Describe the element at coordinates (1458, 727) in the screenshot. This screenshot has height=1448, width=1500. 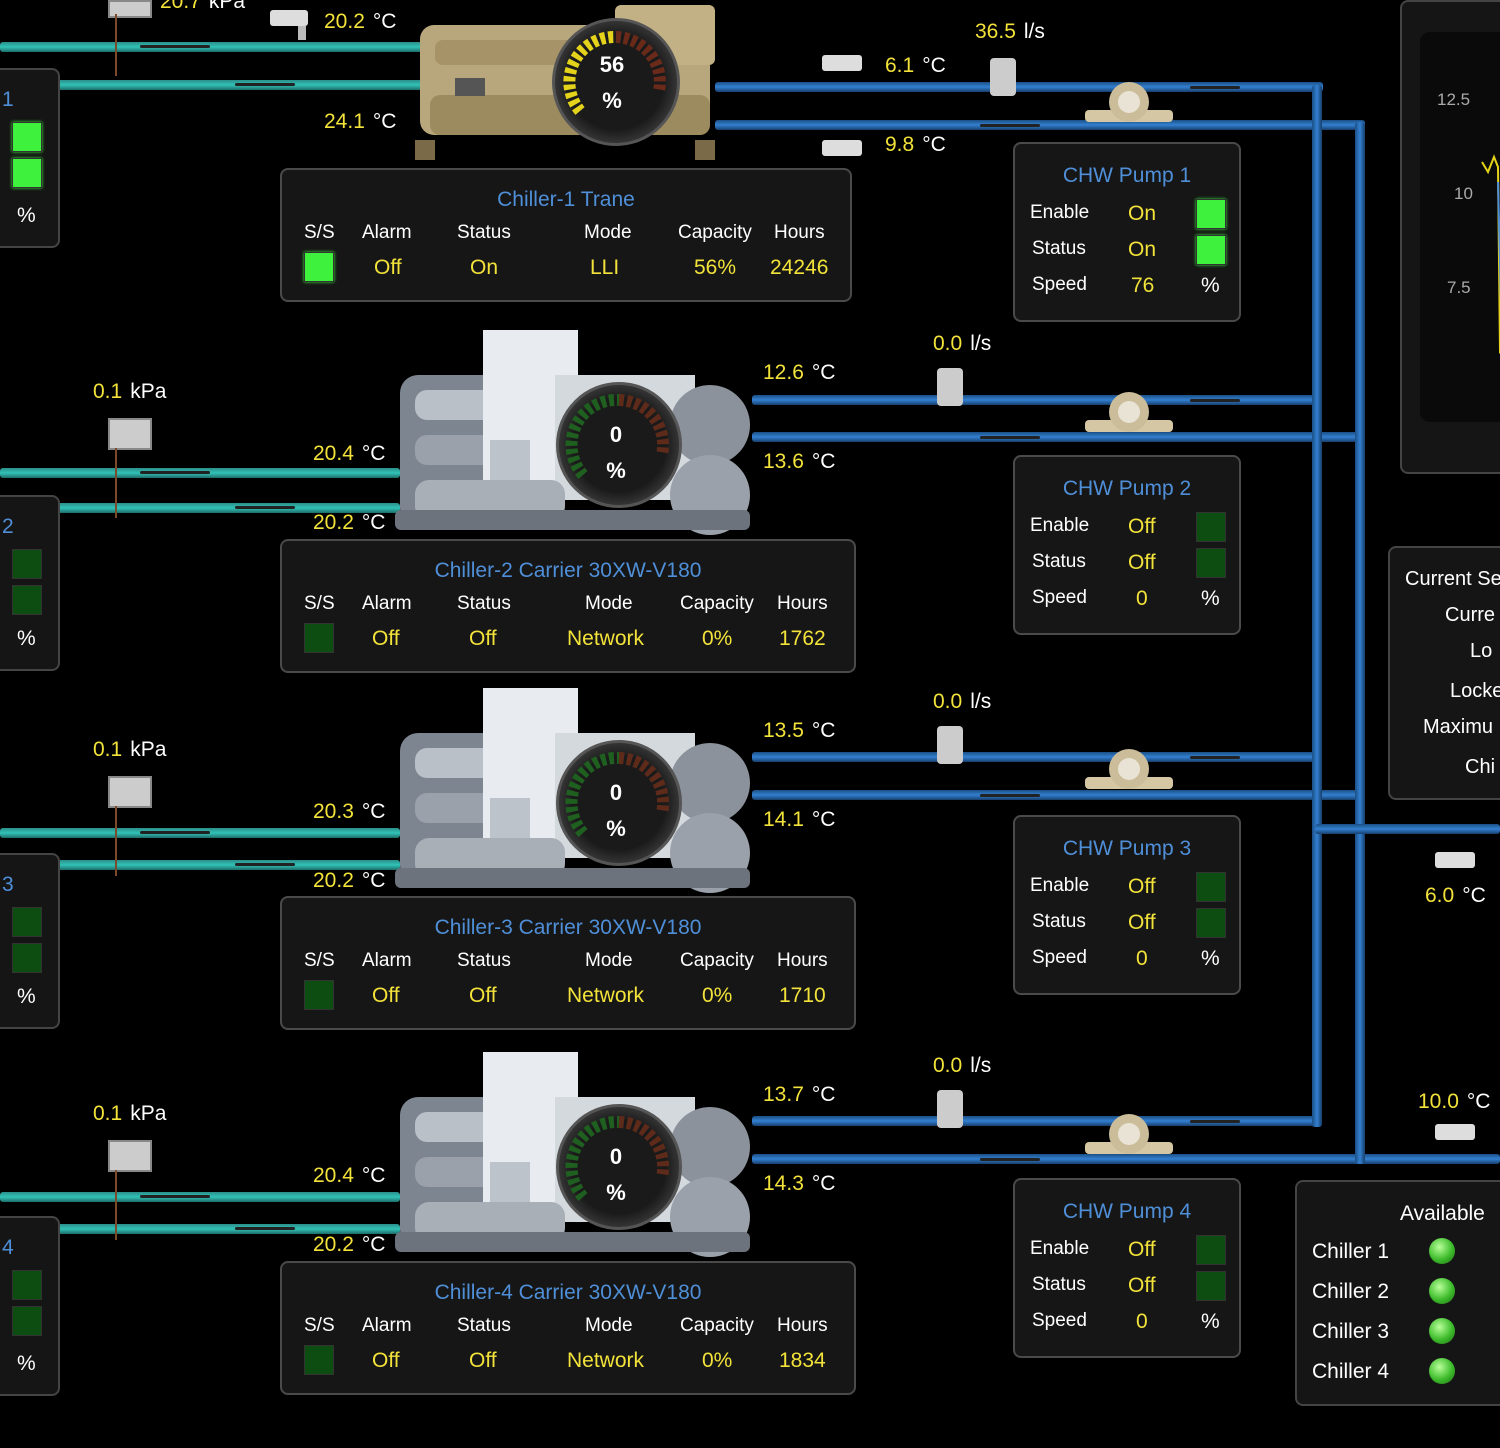
I see `seq-line-maximum: Maximu` at that location.